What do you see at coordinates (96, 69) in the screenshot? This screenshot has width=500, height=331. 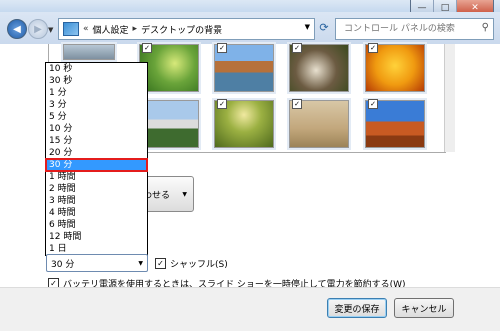 I see `interval-option: 10 秒` at bounding box center [96, 69].